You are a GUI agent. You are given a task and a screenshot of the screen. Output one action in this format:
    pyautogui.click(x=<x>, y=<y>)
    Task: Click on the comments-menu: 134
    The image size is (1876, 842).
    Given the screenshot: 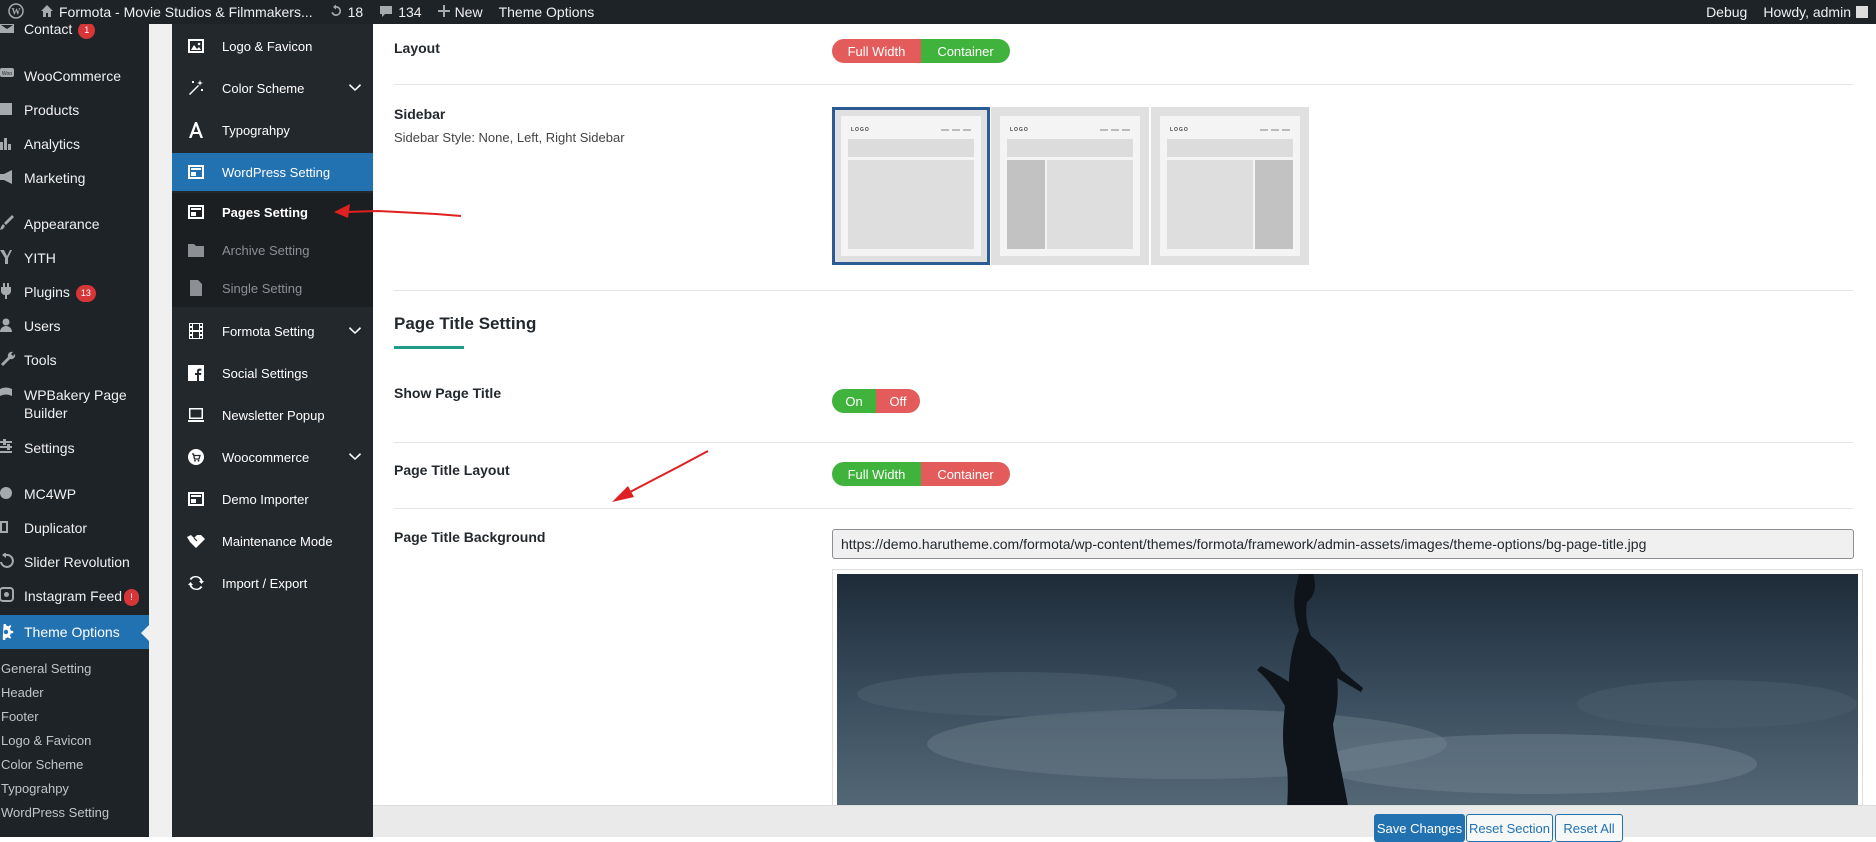 What is the action you would take?
    pyautogui.click(x=400, y=12)
    